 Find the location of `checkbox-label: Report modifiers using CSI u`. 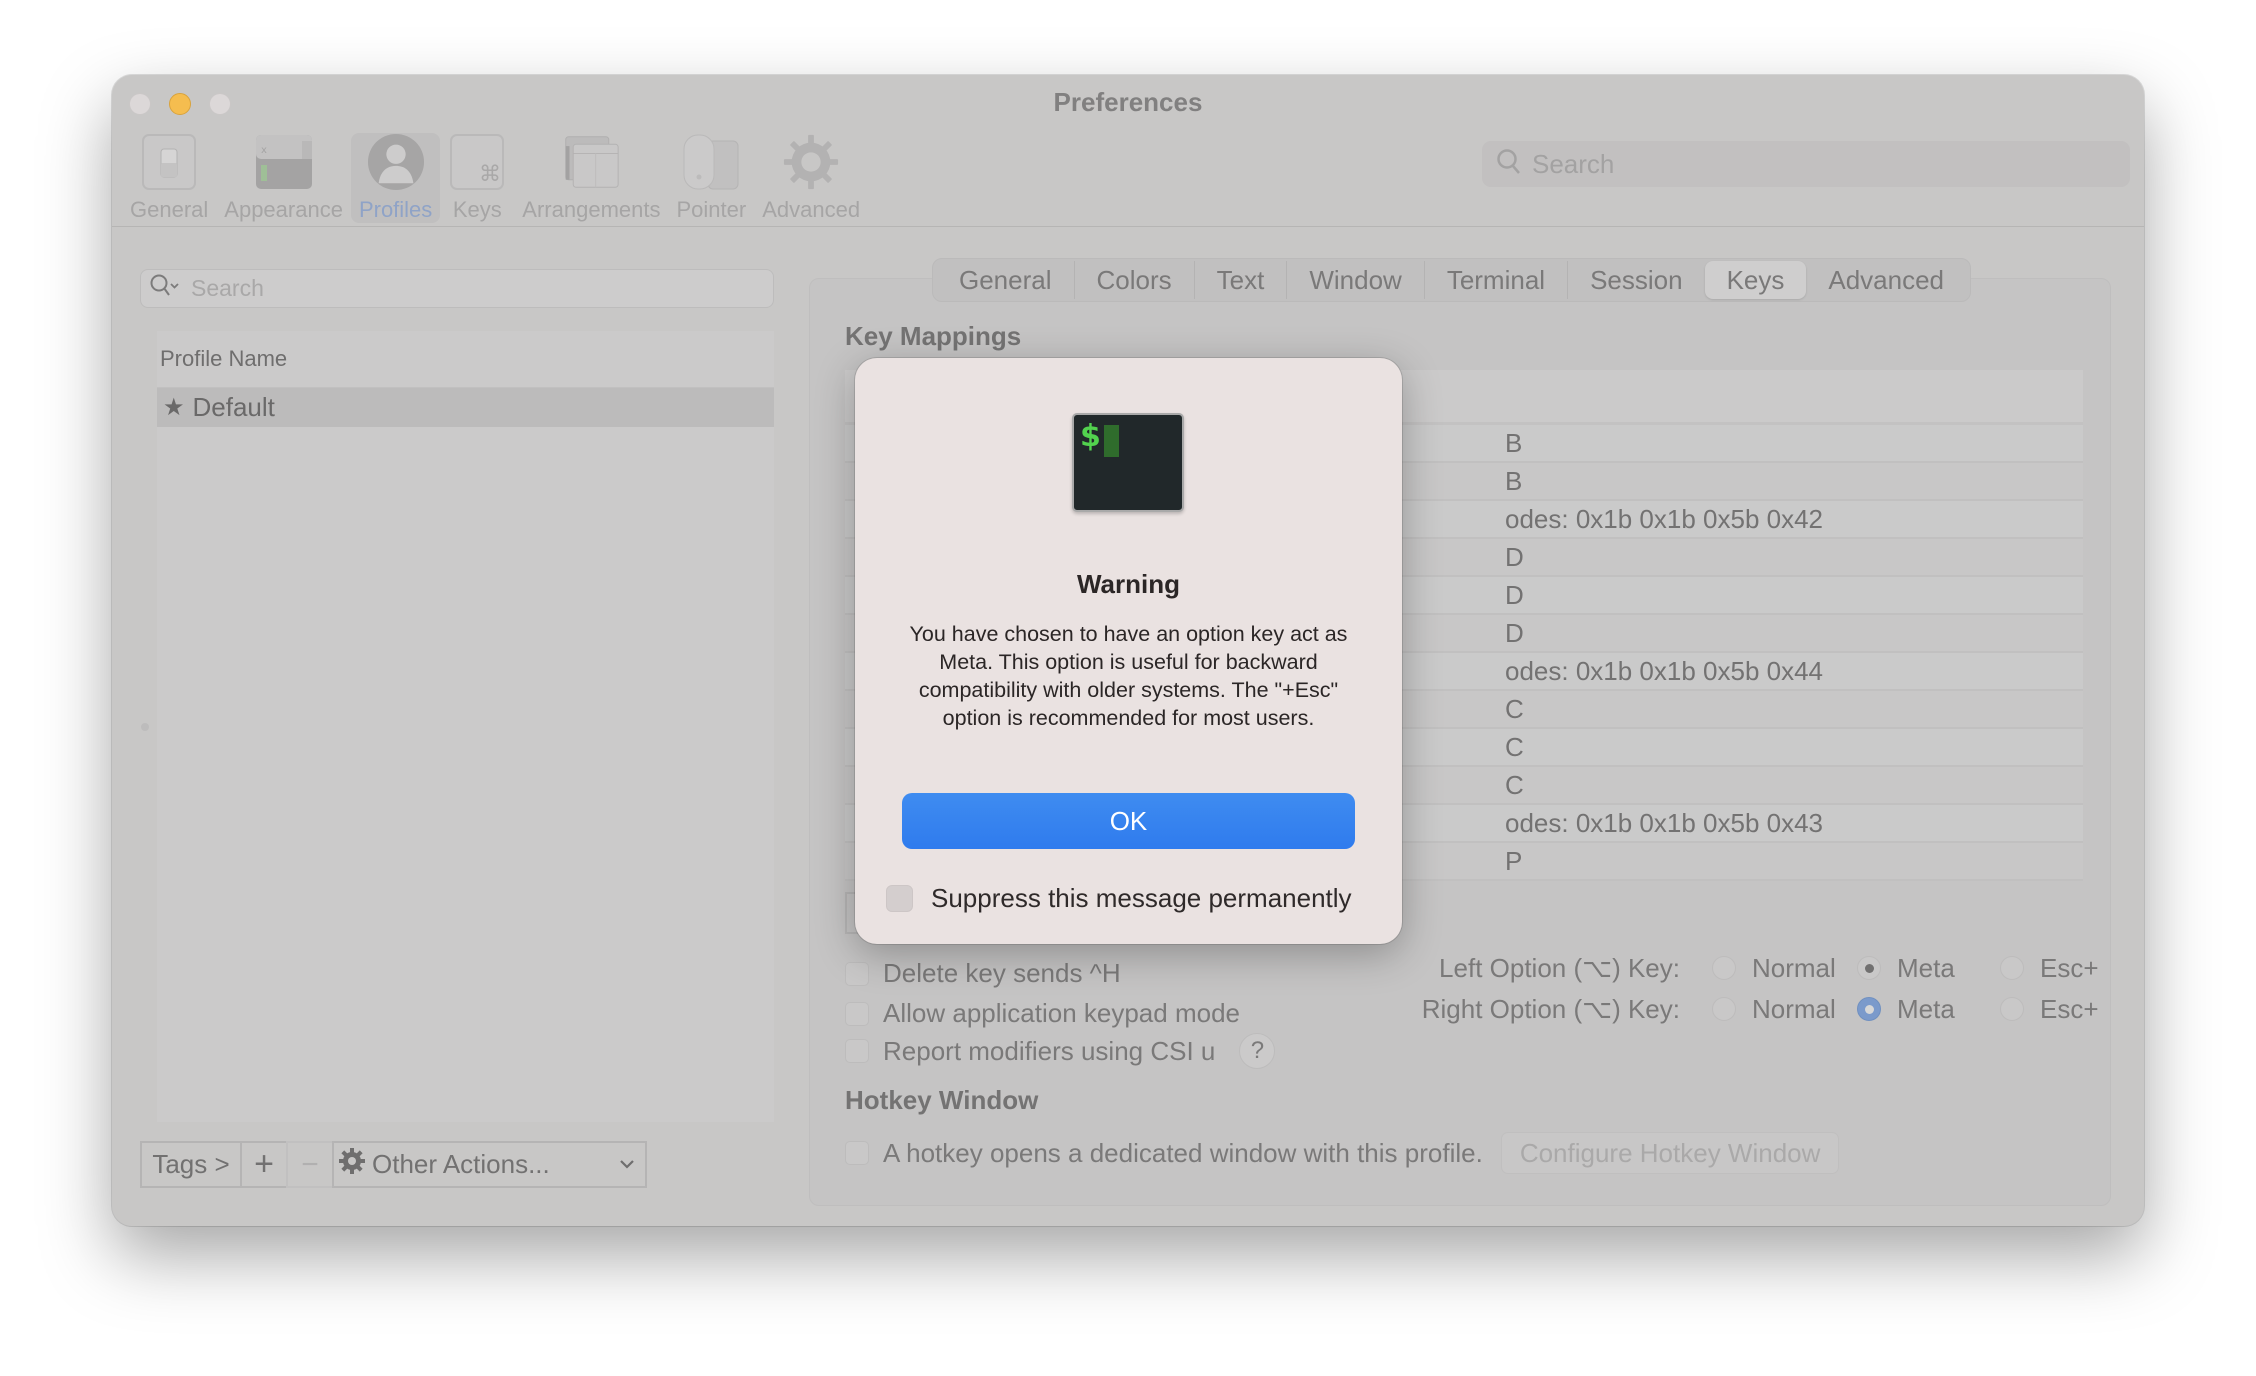

checkbox-label: Report modifiers using CSI u is located at coordinates (1049, 1050).